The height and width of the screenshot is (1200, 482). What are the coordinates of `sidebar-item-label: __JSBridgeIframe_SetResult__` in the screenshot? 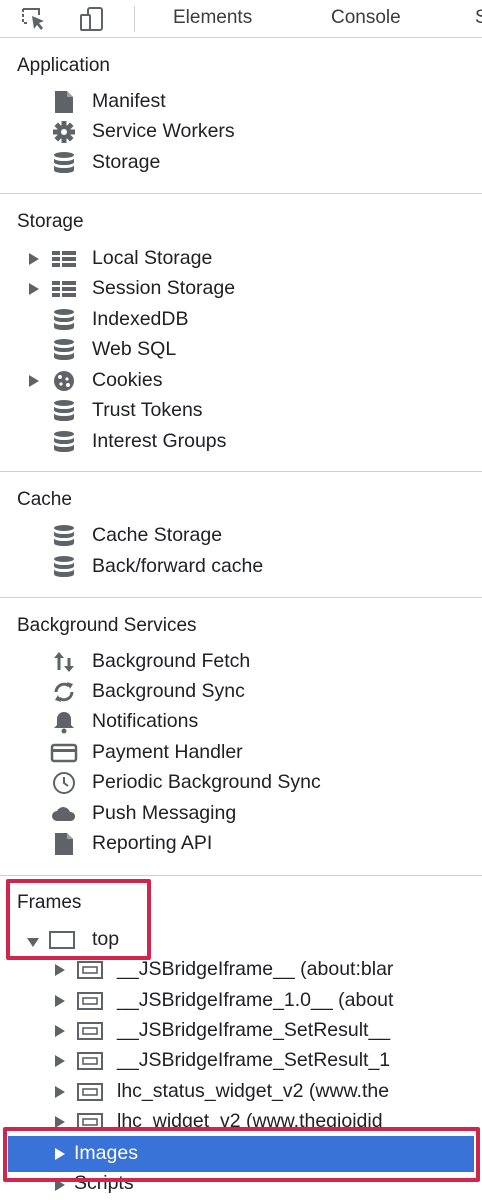 It's located at (254, 1030).